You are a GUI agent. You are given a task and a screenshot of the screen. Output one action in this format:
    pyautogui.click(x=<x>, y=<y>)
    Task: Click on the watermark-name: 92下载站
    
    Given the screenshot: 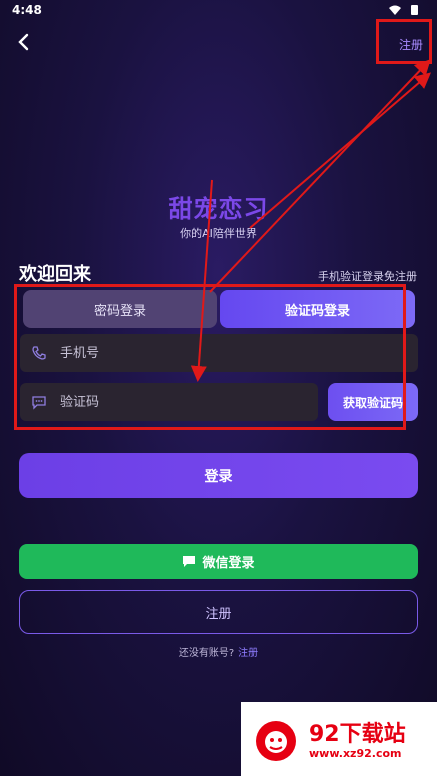 What is the action you would take?
    pyautogui.click(x=357, y=734)
    